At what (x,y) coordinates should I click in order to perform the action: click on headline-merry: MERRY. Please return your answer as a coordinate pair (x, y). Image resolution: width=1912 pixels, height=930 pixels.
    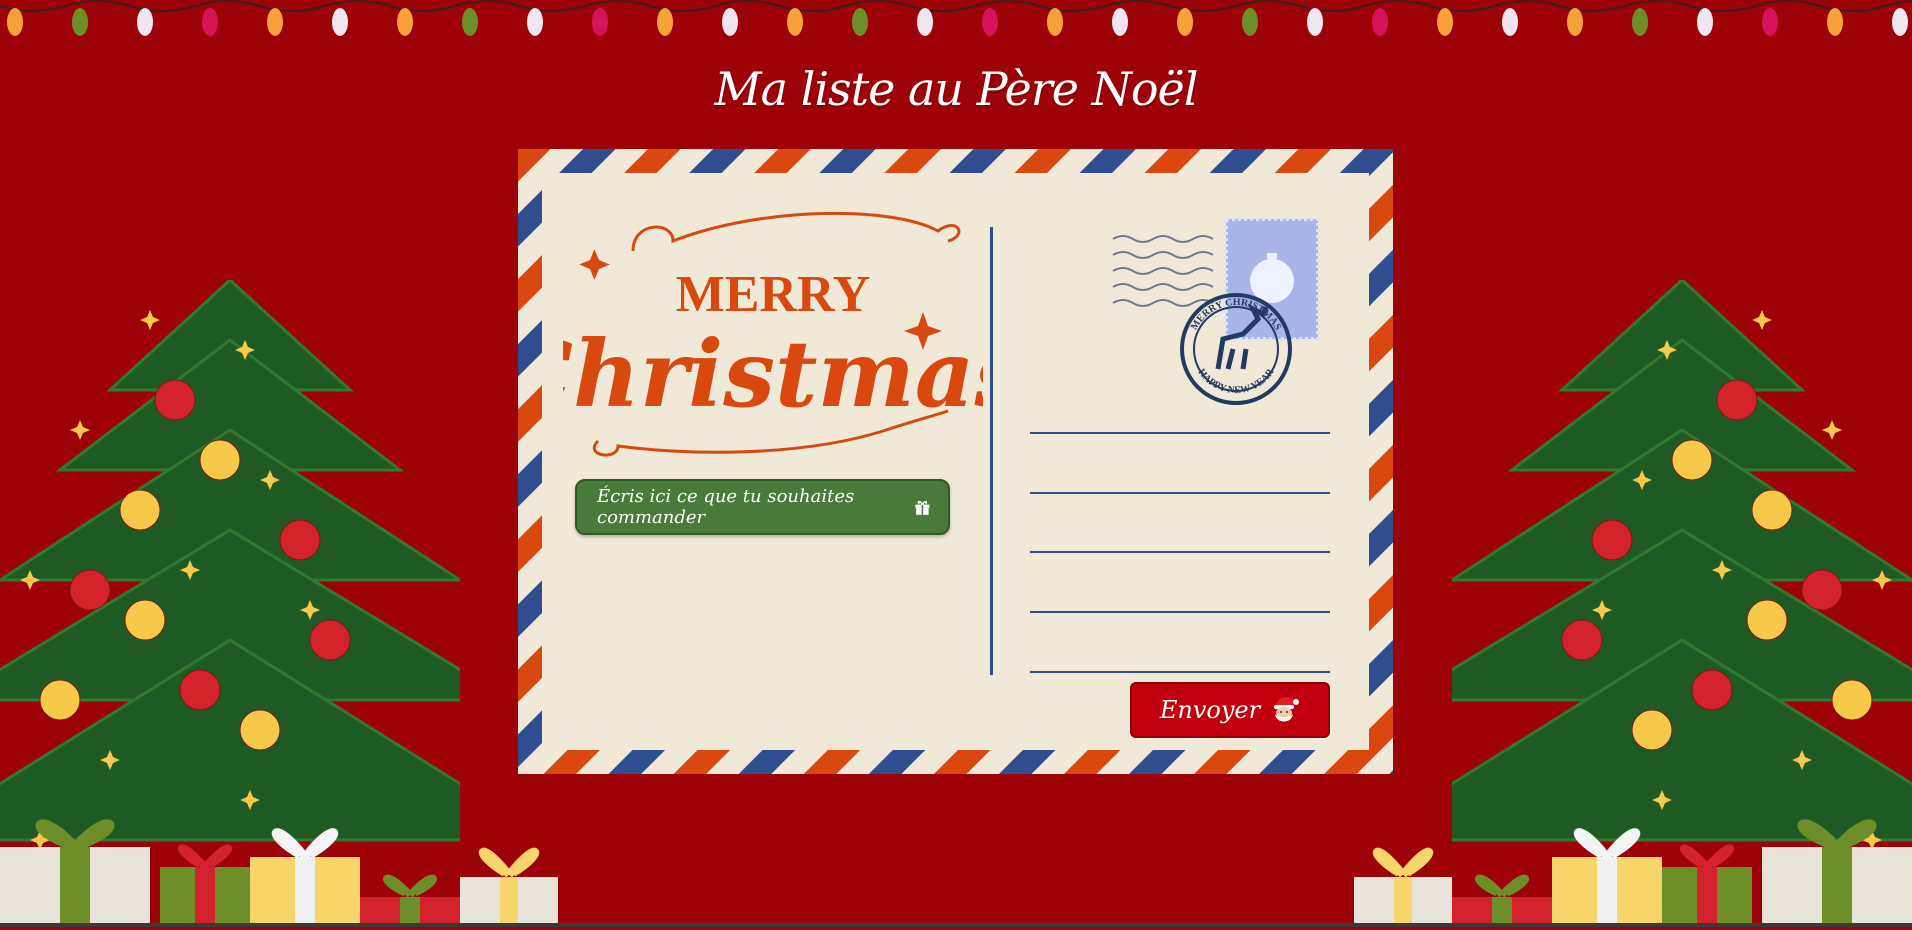
    Looking at the image, I should click on (773, 294).